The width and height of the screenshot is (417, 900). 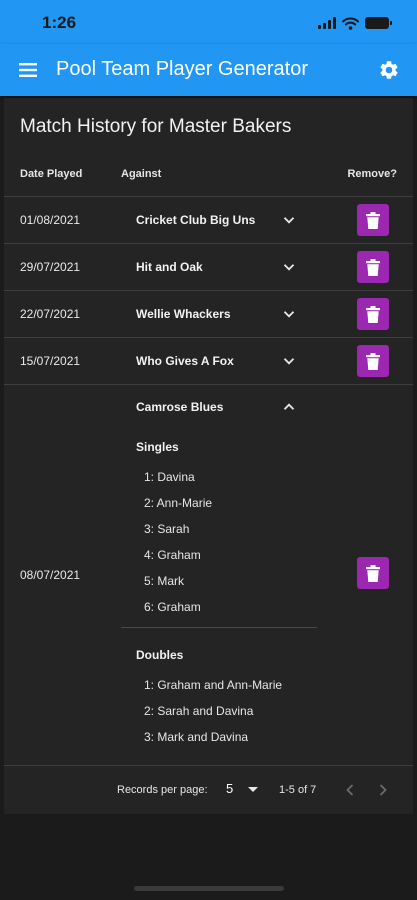 I want to click on doubles-pair: 2: Sarah and Davina, so click(x=199, y=711).